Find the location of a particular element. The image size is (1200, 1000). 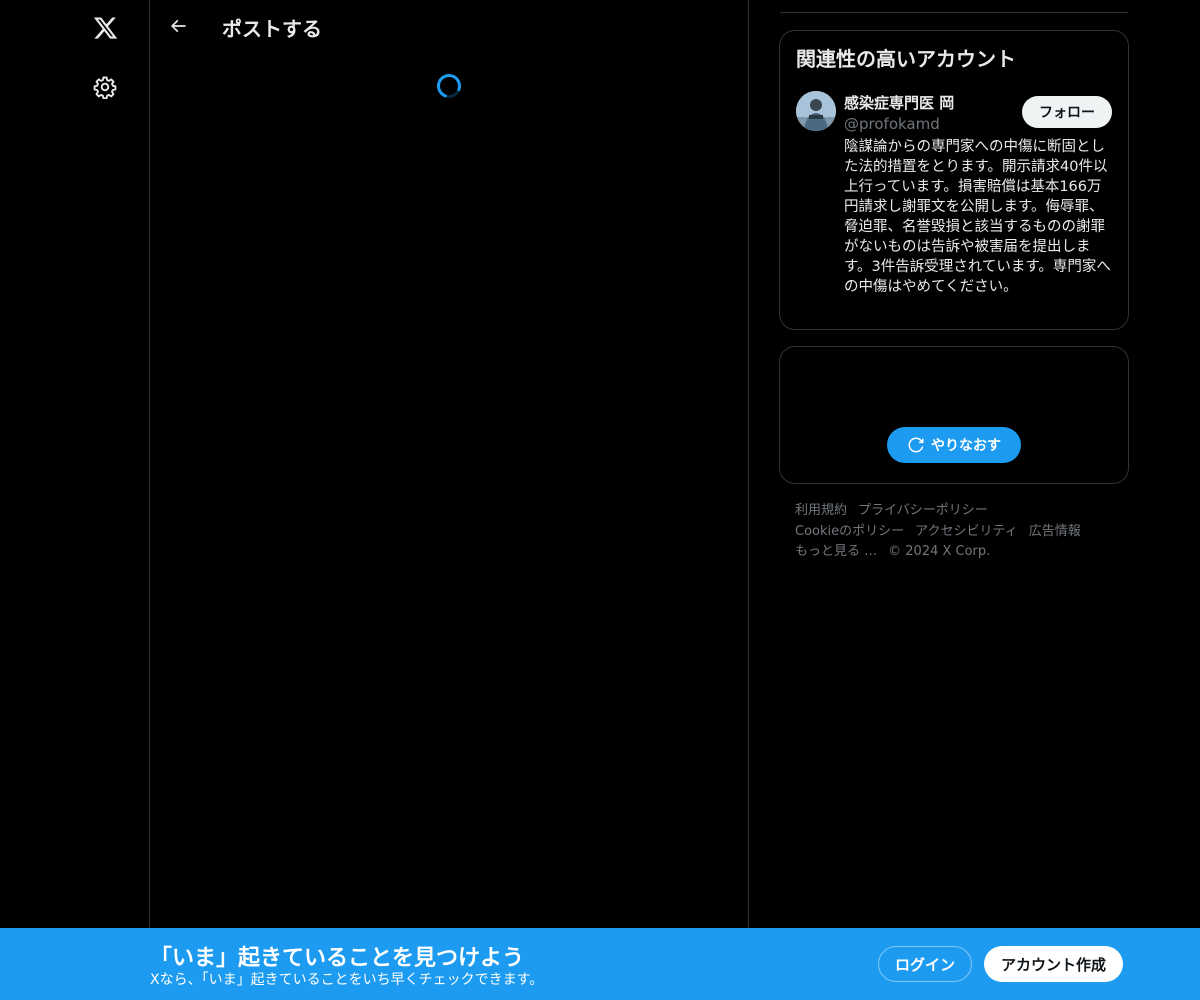

privacy-link: プライバシーポリシー is located at coordinates (923, 510).